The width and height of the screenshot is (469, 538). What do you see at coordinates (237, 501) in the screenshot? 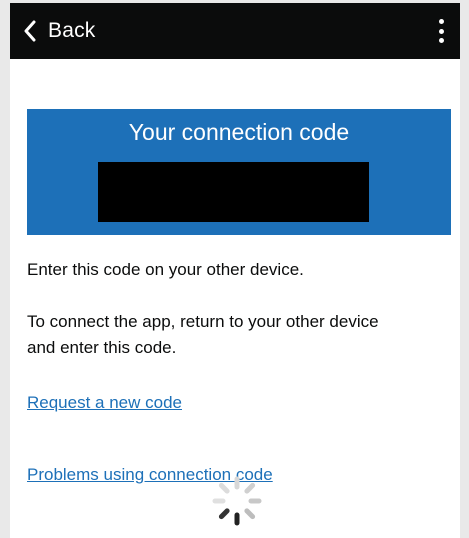
I see `spinner-icon` at bounding box center [237, 501].